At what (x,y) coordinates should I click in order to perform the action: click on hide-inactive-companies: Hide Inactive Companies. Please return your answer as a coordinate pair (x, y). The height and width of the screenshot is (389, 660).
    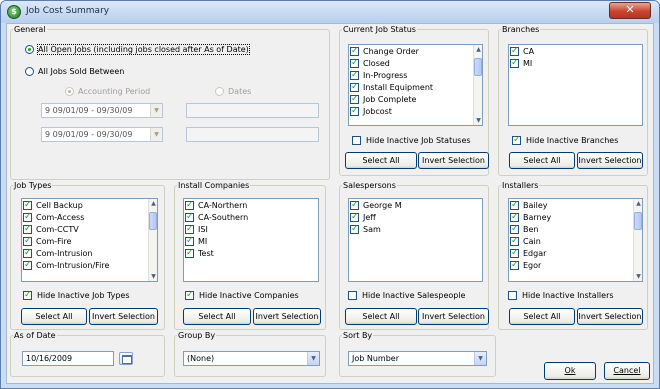
    Looking at the image, I should click on (242, 295).